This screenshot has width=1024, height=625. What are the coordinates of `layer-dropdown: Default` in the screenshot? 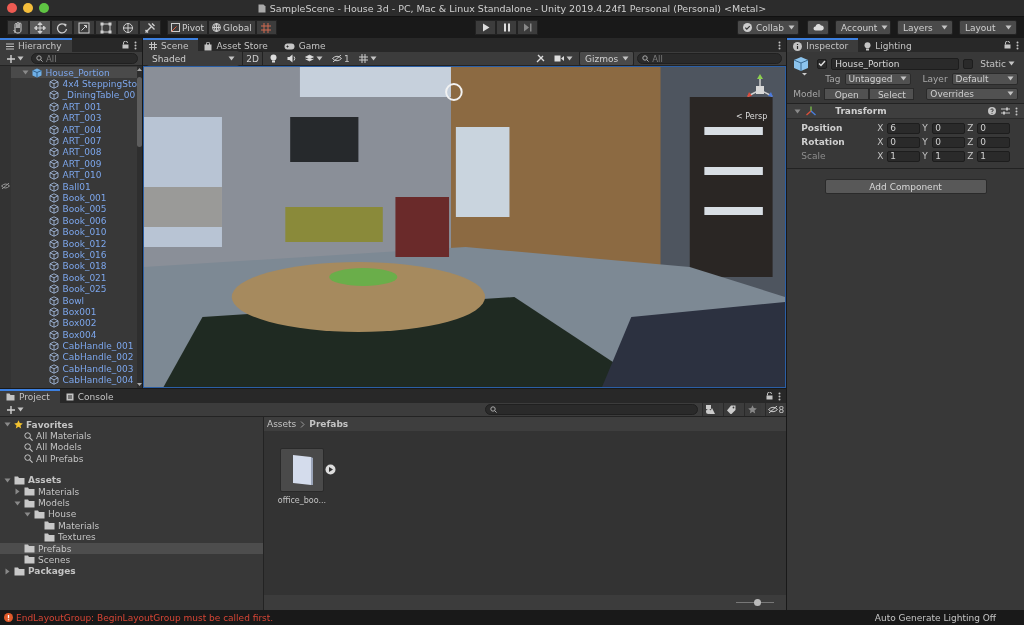 It's located at (984, 78).